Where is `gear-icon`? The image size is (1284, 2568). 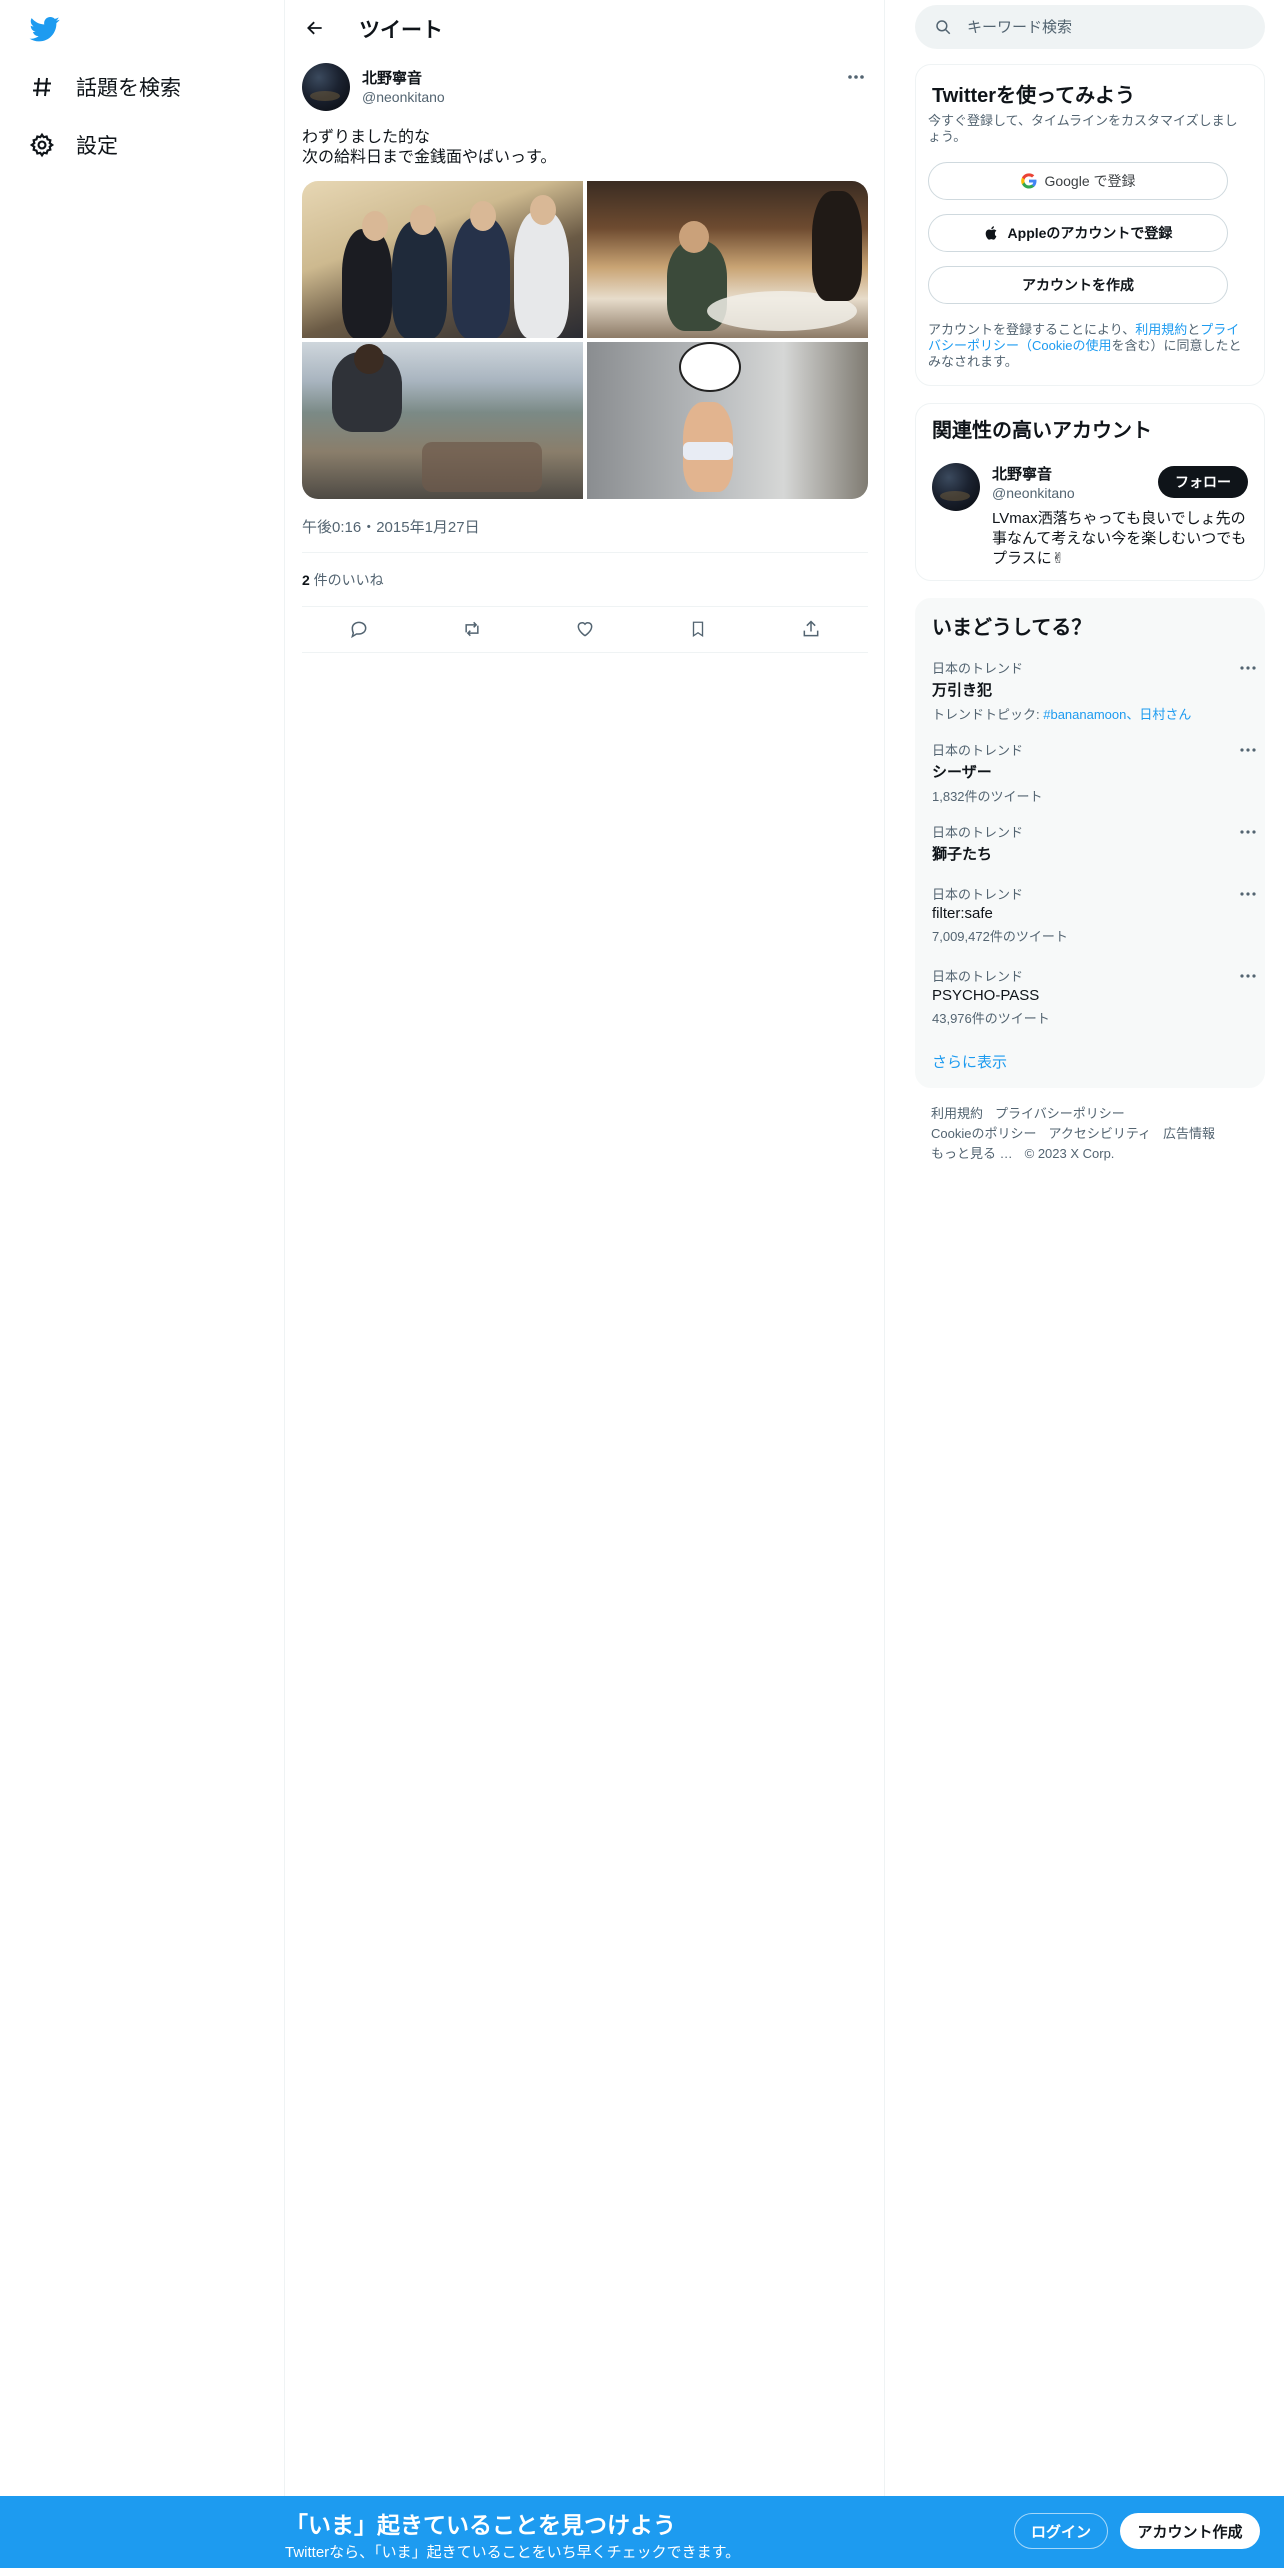
gear-icon is located at coordinates (42, 145).